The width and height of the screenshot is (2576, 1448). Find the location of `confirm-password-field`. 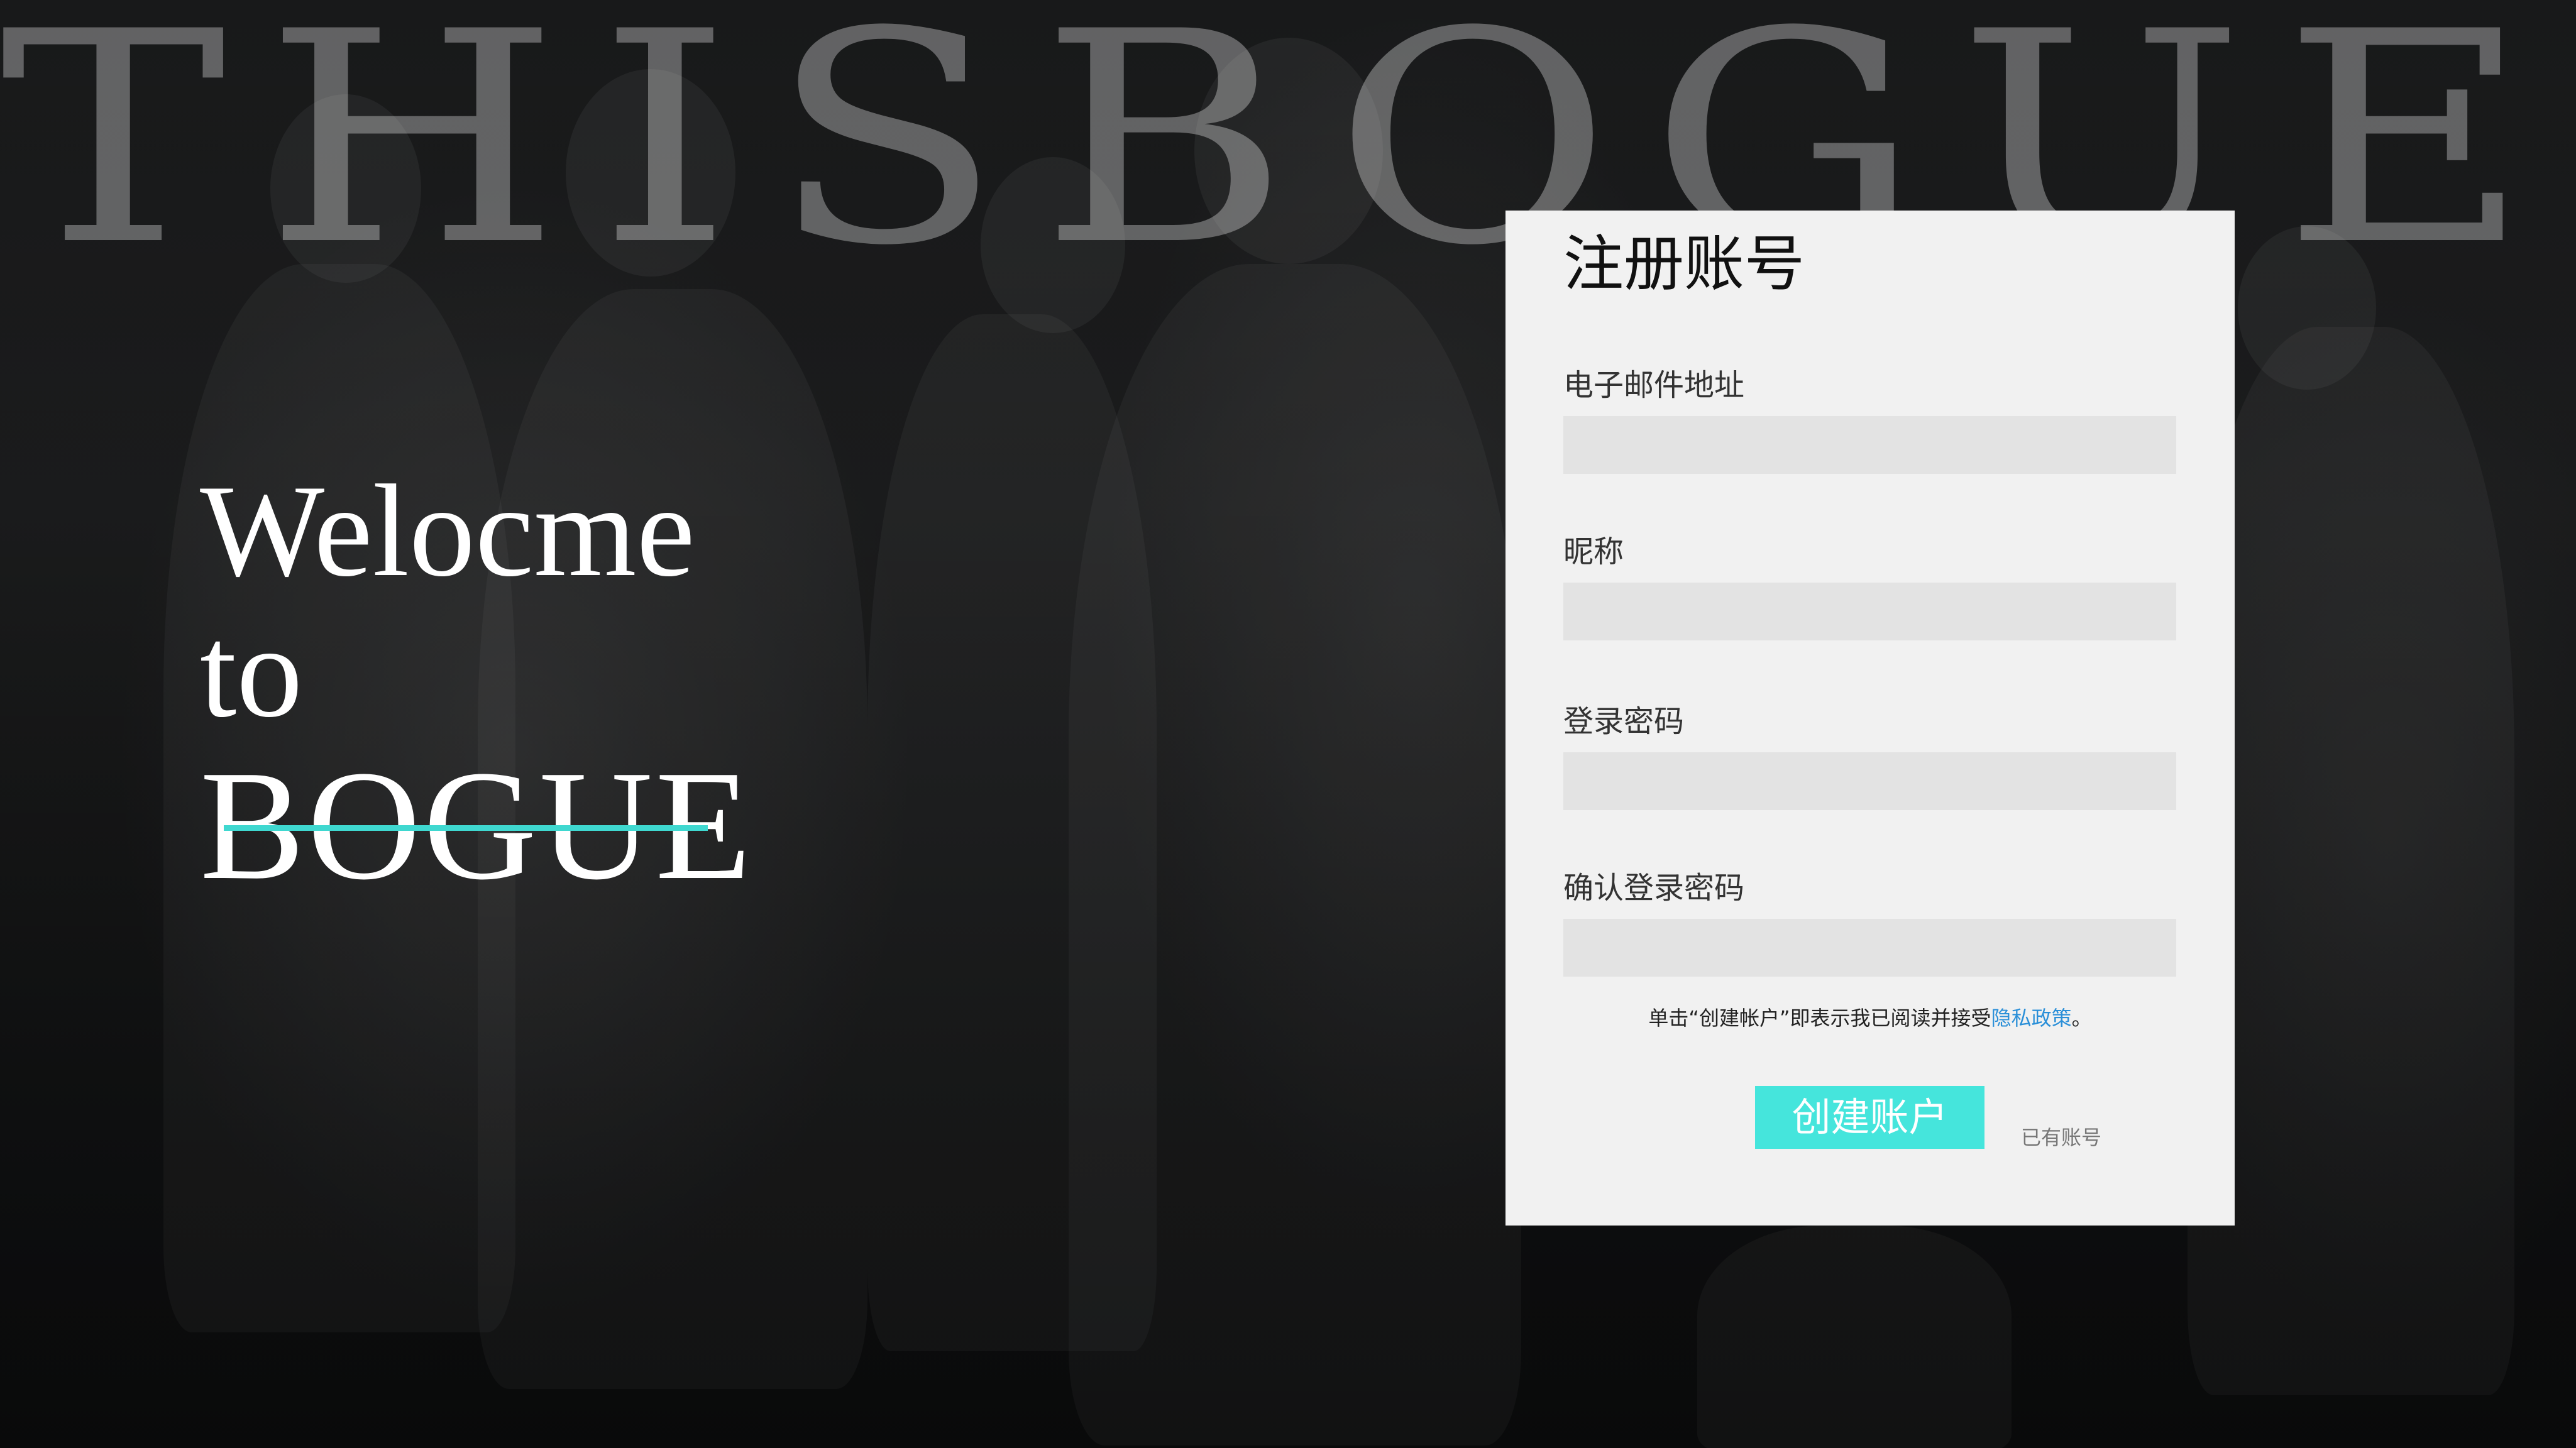

confirm-password-field is located at coordinates (1870, 948).